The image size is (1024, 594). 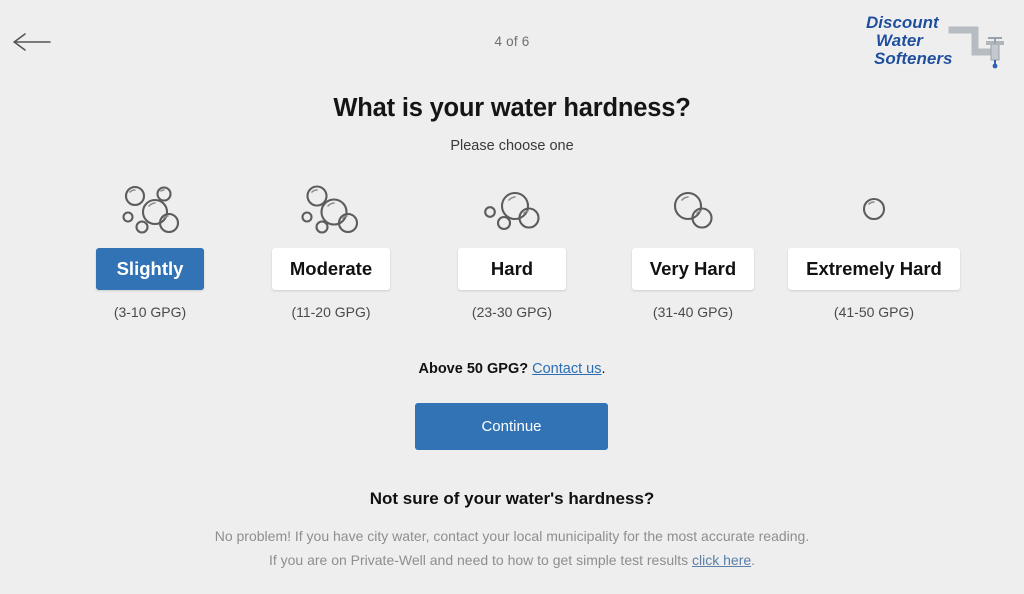 What do you see at coordinates (512, 269) in the screenshot?
I see `hardness-option-button: Hard` at bounding box center [512, 269].